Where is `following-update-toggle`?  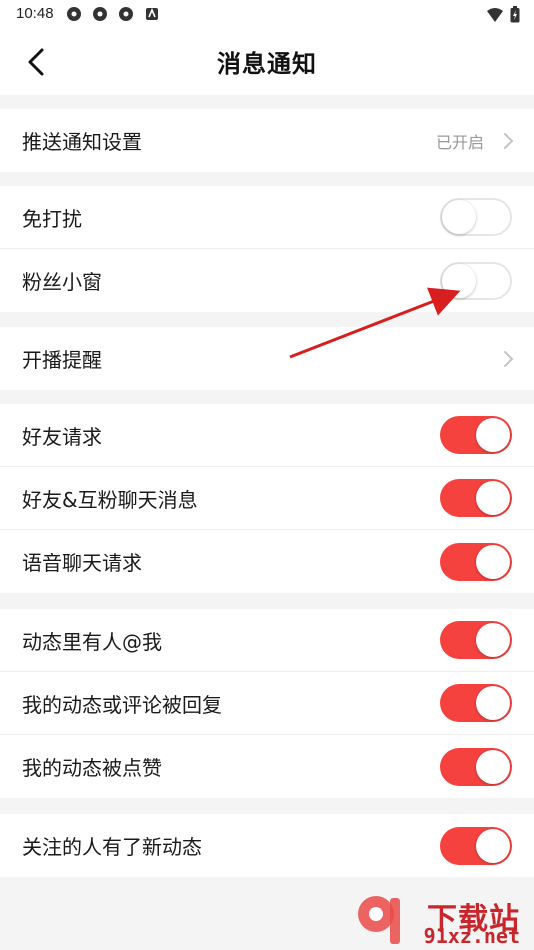
following-update-toggle is located at coordinates (476, 845).